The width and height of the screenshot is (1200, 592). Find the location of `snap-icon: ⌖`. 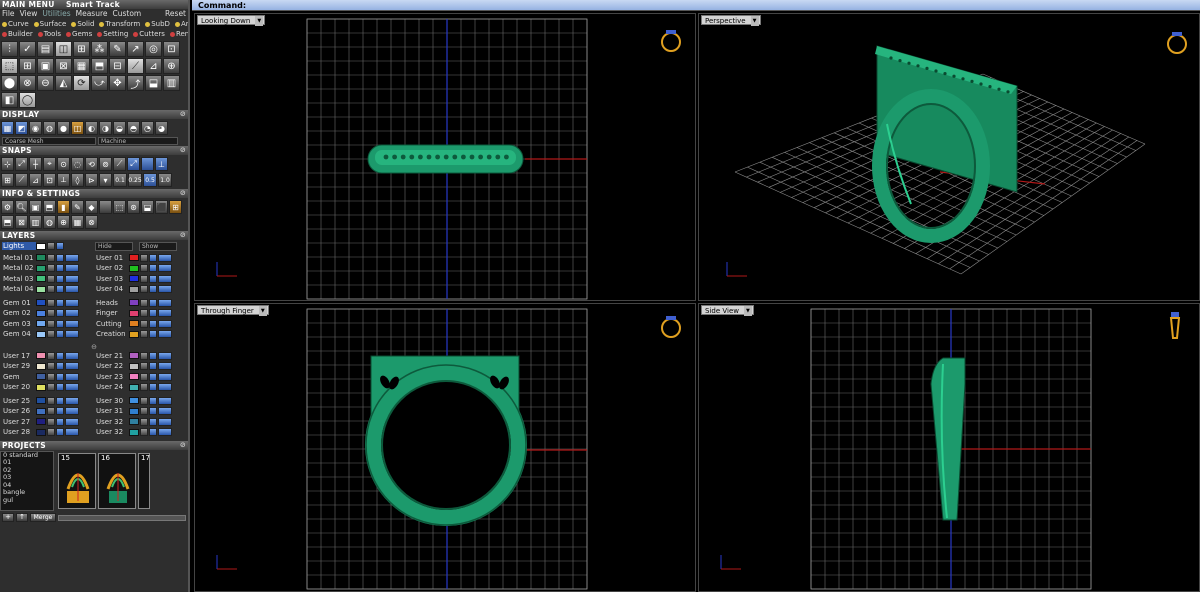

snap-icon: ⌖ is located at coordinates (49, 164).